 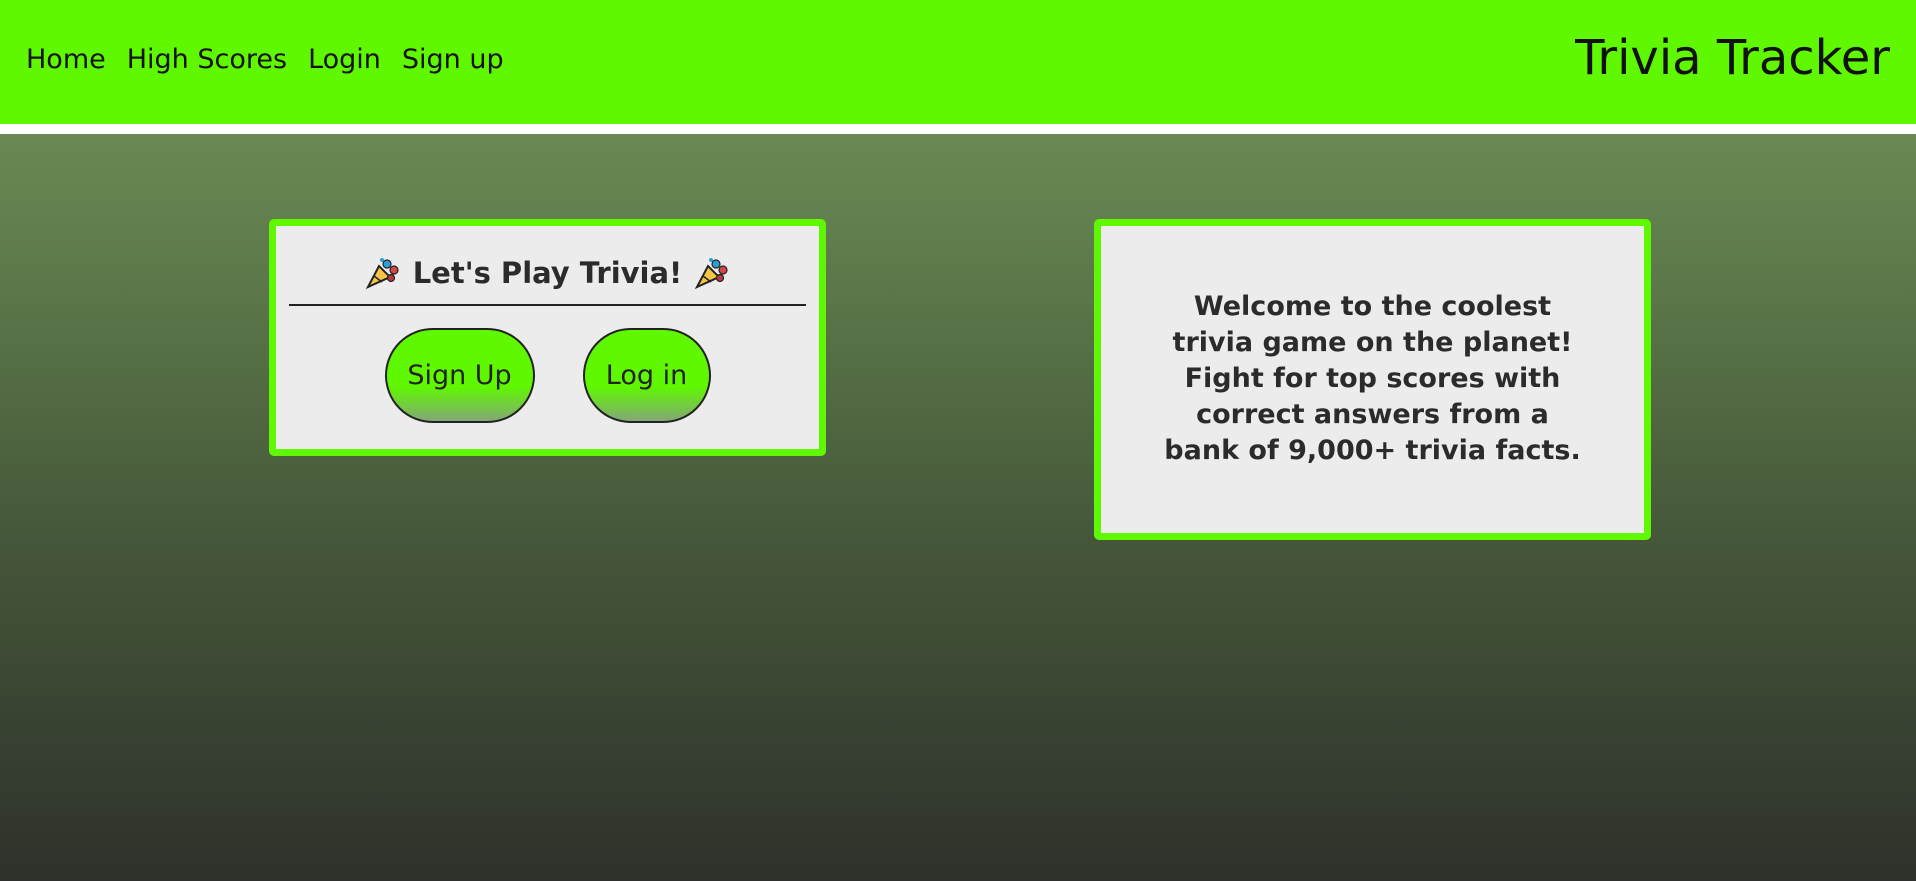 I want to click on play-card-actions: Sign Up Log in, so click(x=547, y=375).